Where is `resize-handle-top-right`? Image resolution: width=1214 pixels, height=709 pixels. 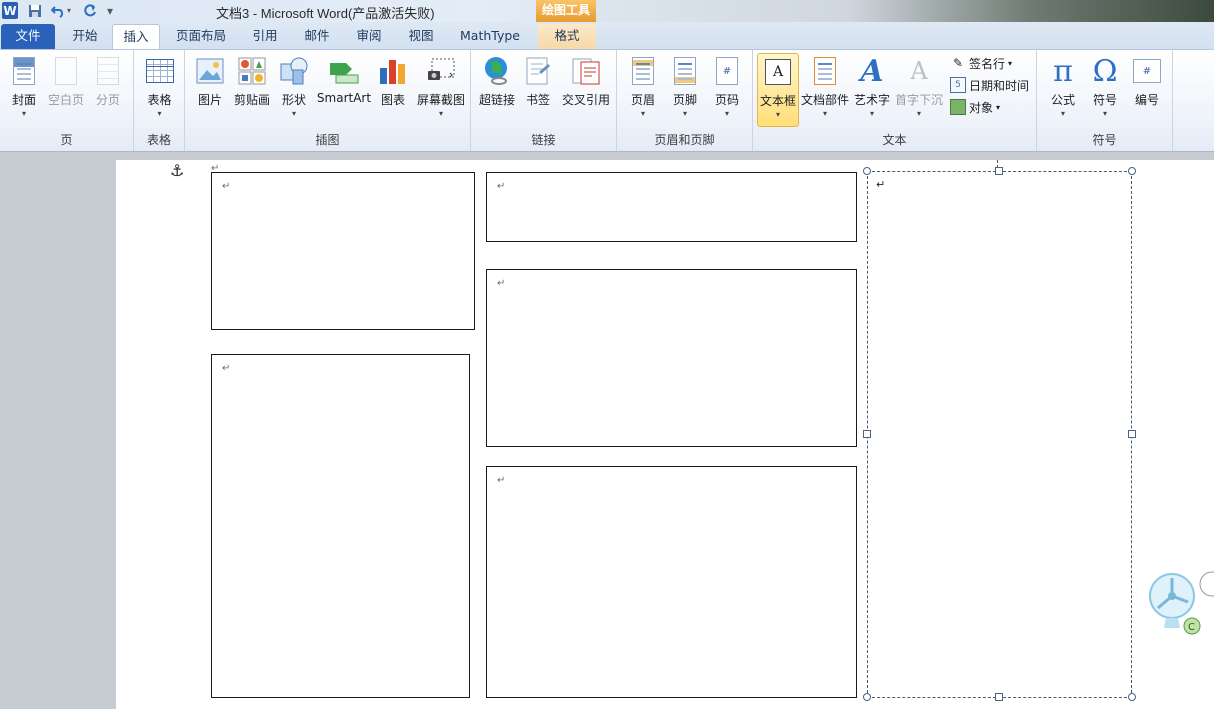 resize-handle-top-right is located at coordinates (1132, 171).